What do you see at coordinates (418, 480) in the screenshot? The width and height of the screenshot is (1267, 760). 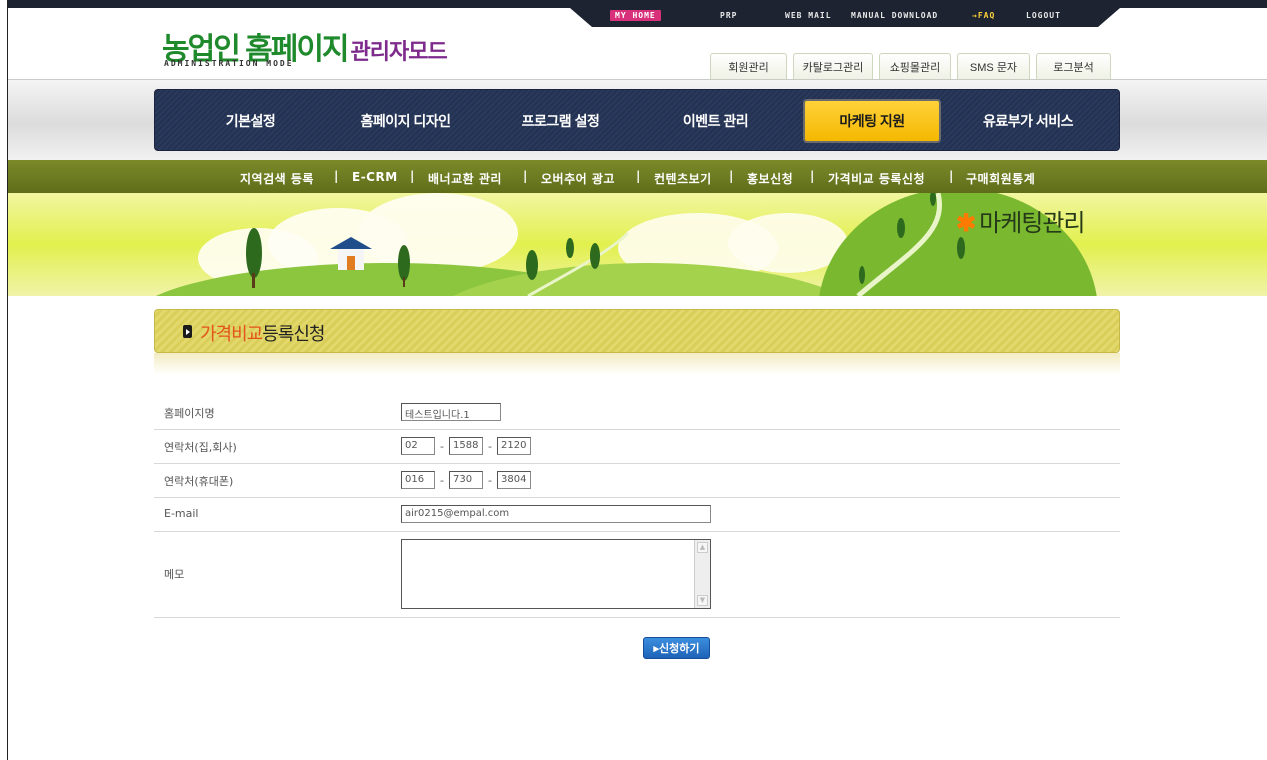 I see `mobile-carrier-input: 016` at bounding box center [418, 480].